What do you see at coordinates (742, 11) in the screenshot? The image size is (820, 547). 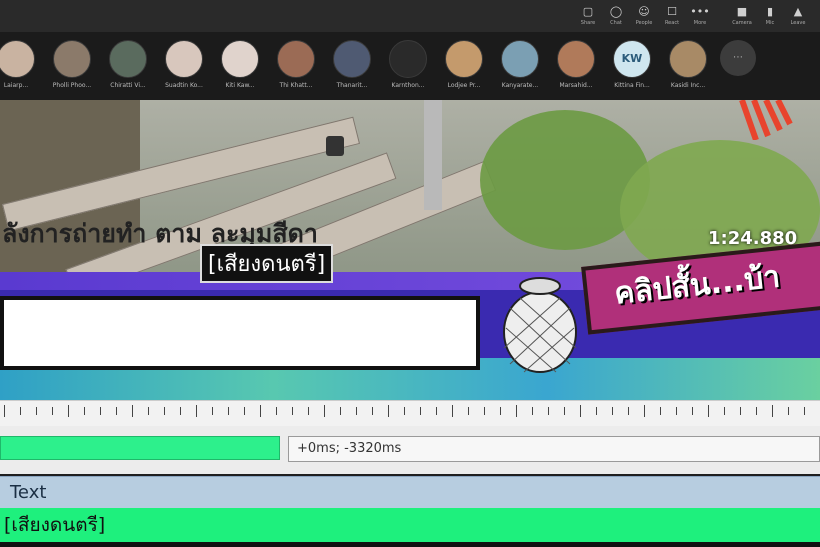 I see `camera-icon-glyph: ■` at bounding box center [742, 11].